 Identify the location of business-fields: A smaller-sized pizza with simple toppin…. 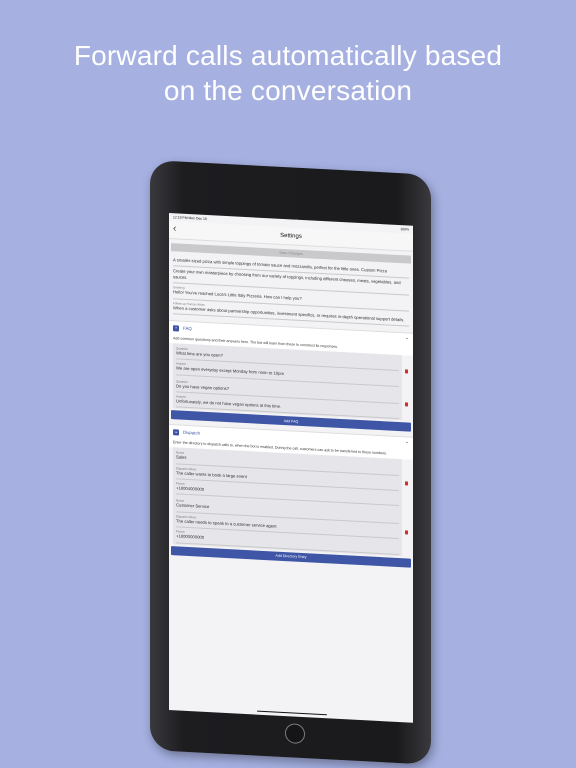
(291, 291).